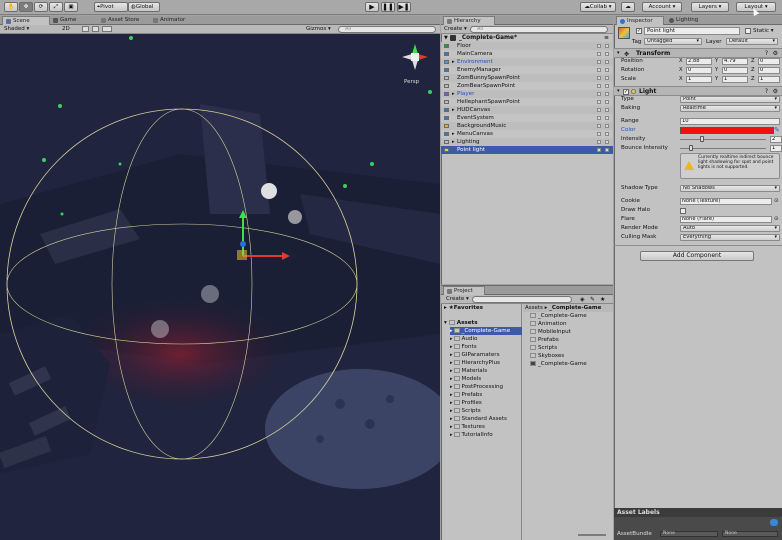  I want to click on scene-menu-icon: ≡, so click(606, 38).